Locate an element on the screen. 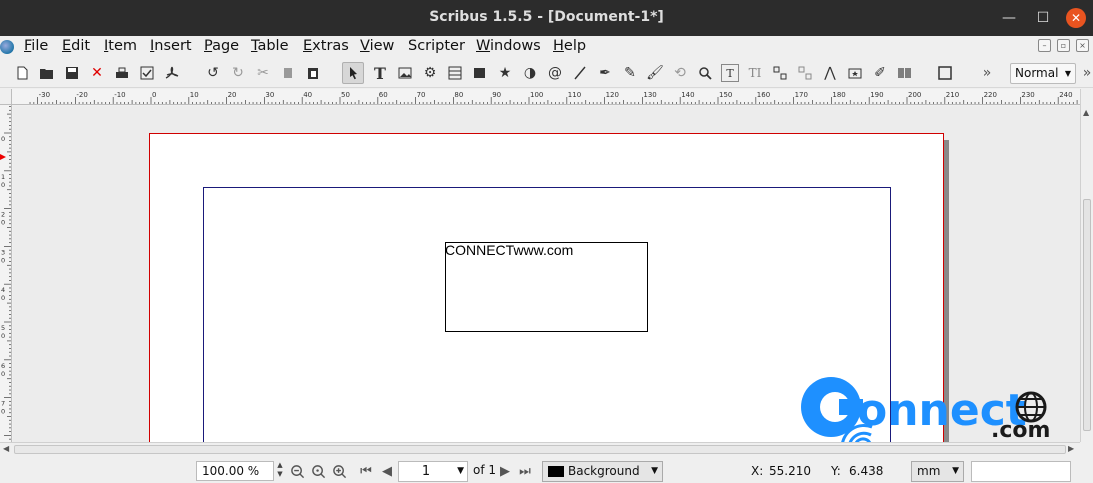 This screenshot has height=483, width=1093. ruler-label: 80 is located at coordinates (458, 95).